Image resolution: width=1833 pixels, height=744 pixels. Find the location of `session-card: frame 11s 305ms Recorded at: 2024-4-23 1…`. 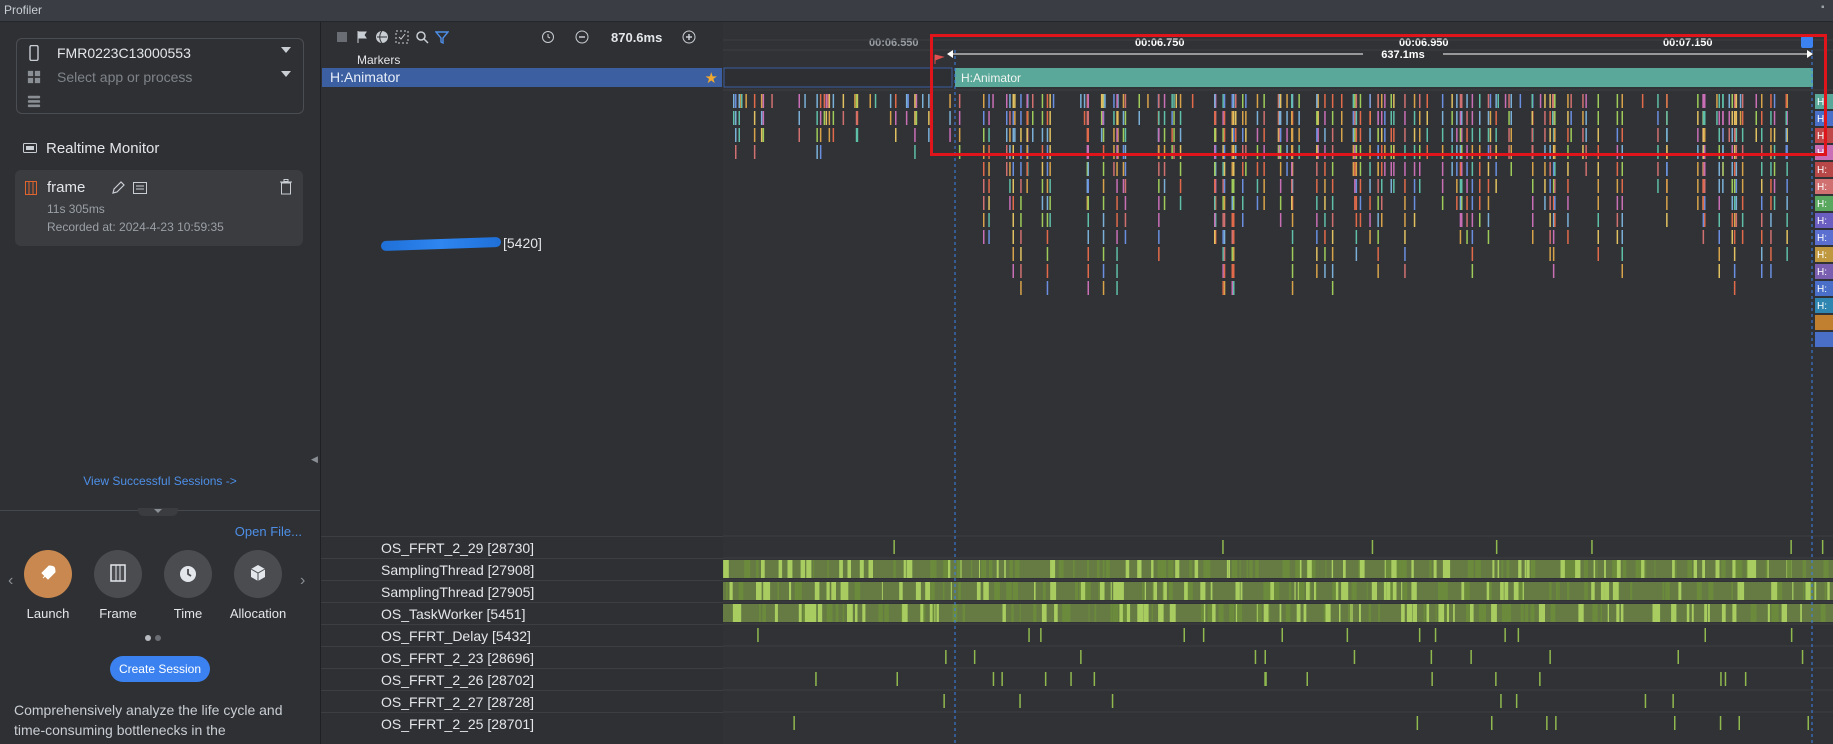

session-card: frame 11s 305ms Recorded at: 2024-4-23 1… is located at coordinates (159, 208).